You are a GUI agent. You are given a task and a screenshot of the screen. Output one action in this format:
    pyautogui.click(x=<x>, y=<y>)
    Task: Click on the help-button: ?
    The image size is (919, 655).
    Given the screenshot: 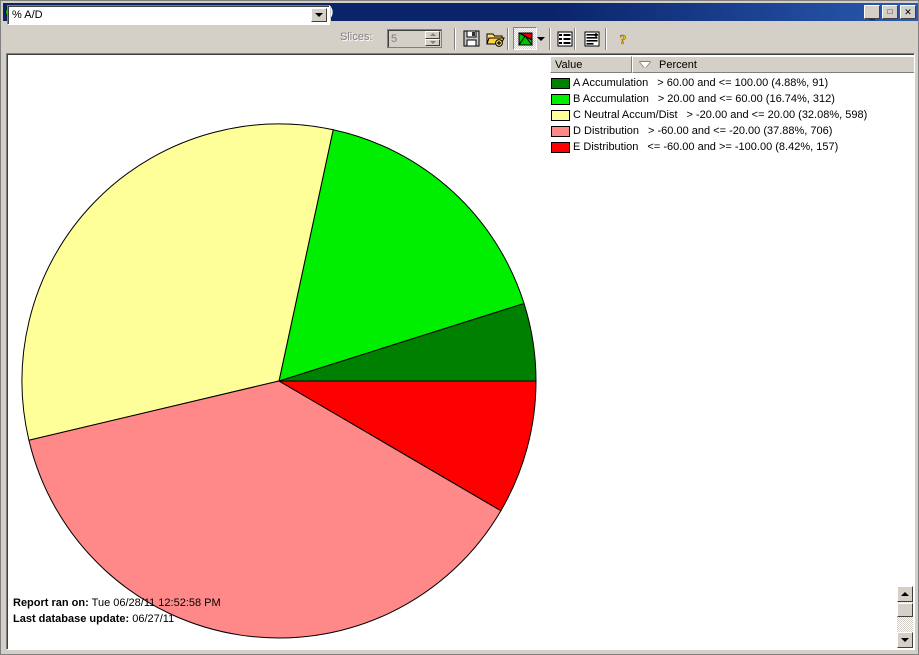 What is the action you would take?
    pyautogui.click(x=623, y=38)
    